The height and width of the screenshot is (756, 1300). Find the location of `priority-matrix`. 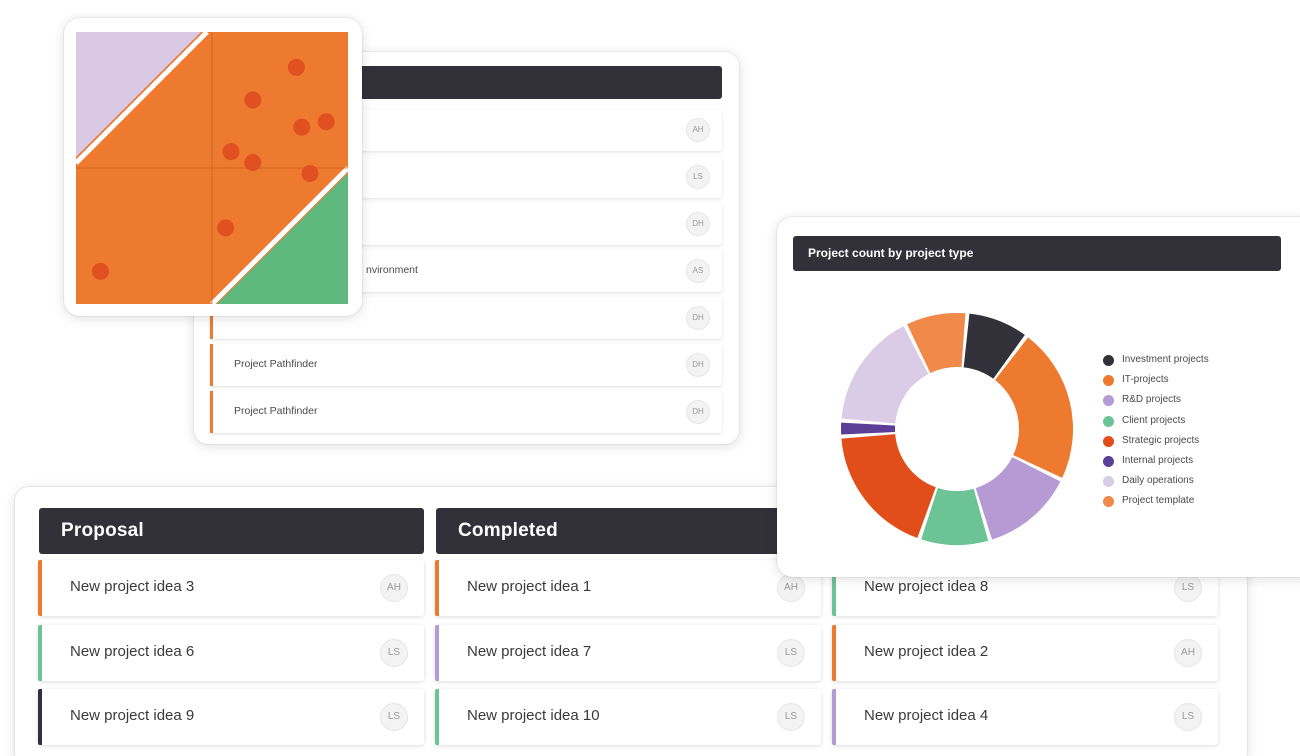

priority-matrix is located at coordinates (212, 168).